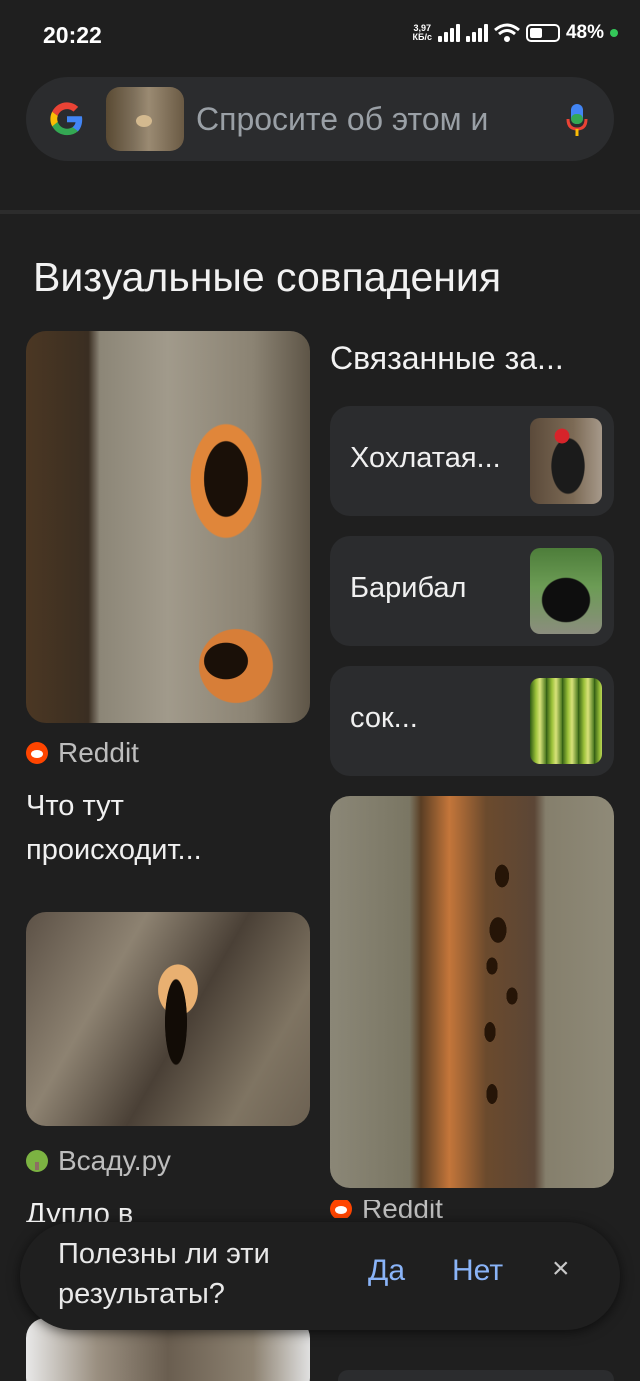 This screenshot has height=1381, width=640. Describe the element at coordinates (72, 35) in the screenshot. I see `status-time: 20:22` at that location.